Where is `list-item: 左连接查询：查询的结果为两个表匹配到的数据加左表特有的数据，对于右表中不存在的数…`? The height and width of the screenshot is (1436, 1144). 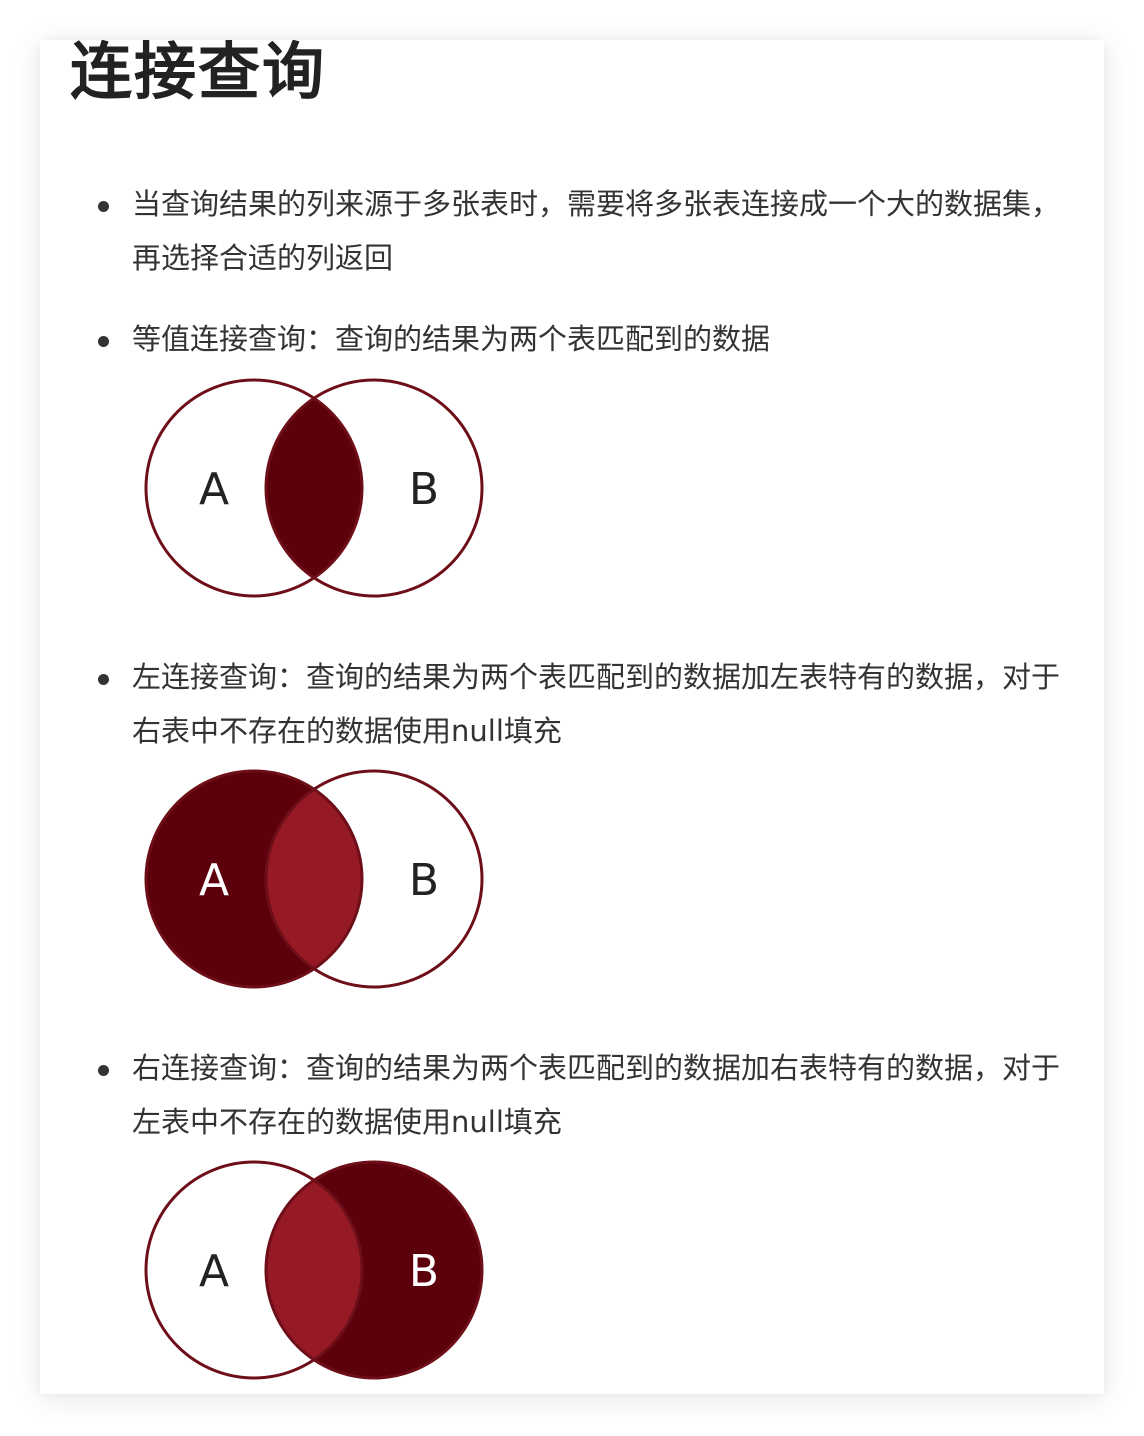
list-item: 左连接查询：查询的结果为两个表匹配到的数据加左表特有的数据，对于右表中不存在的数… is located at coordinates (580, 704).